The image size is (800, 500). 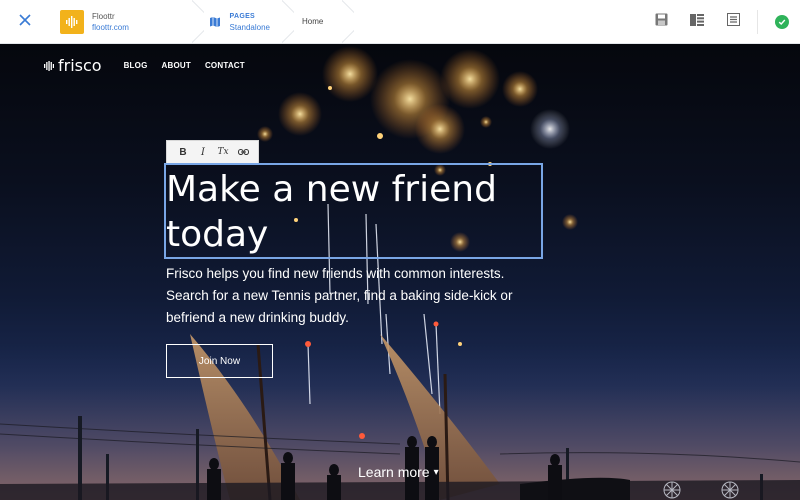 I want to click on site-name: Floottr, so click(x=103, y=16).